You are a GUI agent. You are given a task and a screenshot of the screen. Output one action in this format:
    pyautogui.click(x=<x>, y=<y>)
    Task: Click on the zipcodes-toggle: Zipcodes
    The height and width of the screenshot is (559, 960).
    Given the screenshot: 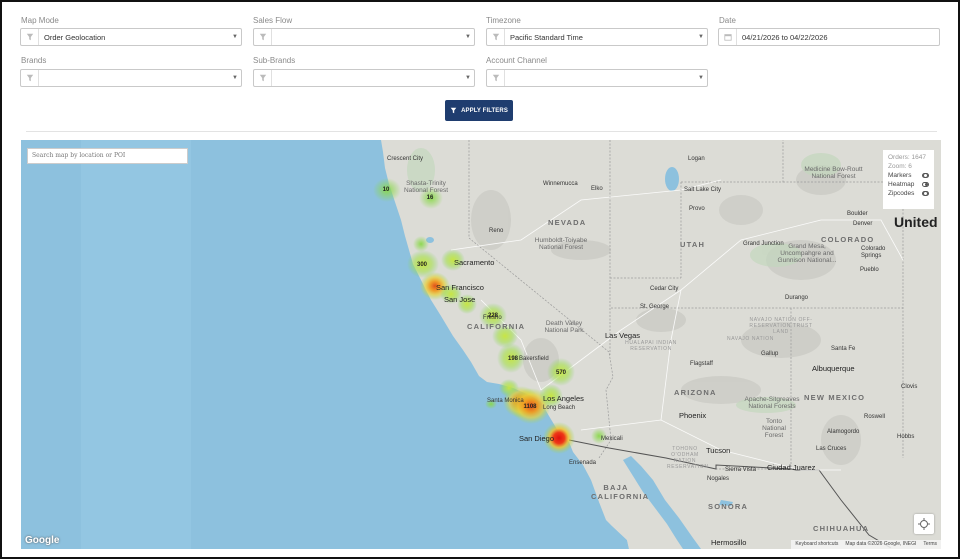 What is the action you would take?
    pyautogui.click(x=908, y=193)
    